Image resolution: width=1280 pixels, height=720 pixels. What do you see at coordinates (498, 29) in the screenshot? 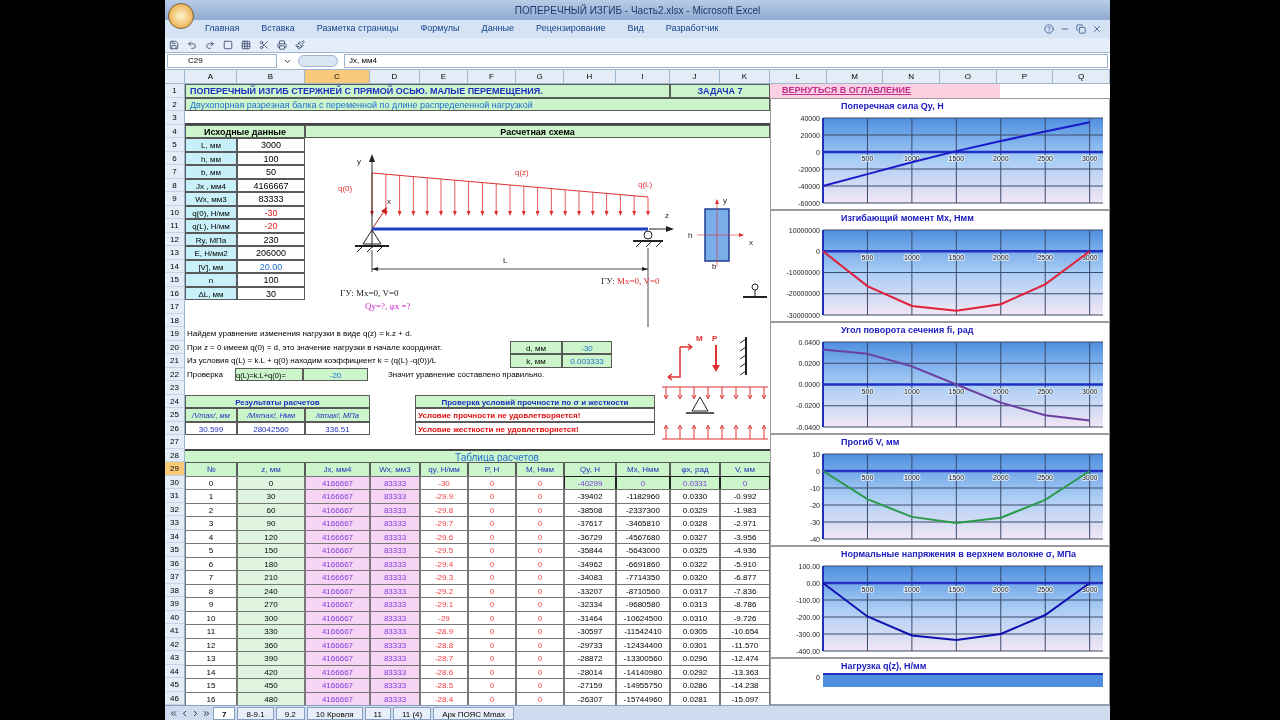
I see `ribbon-tab: Данные` at bounding box center [498, 29].